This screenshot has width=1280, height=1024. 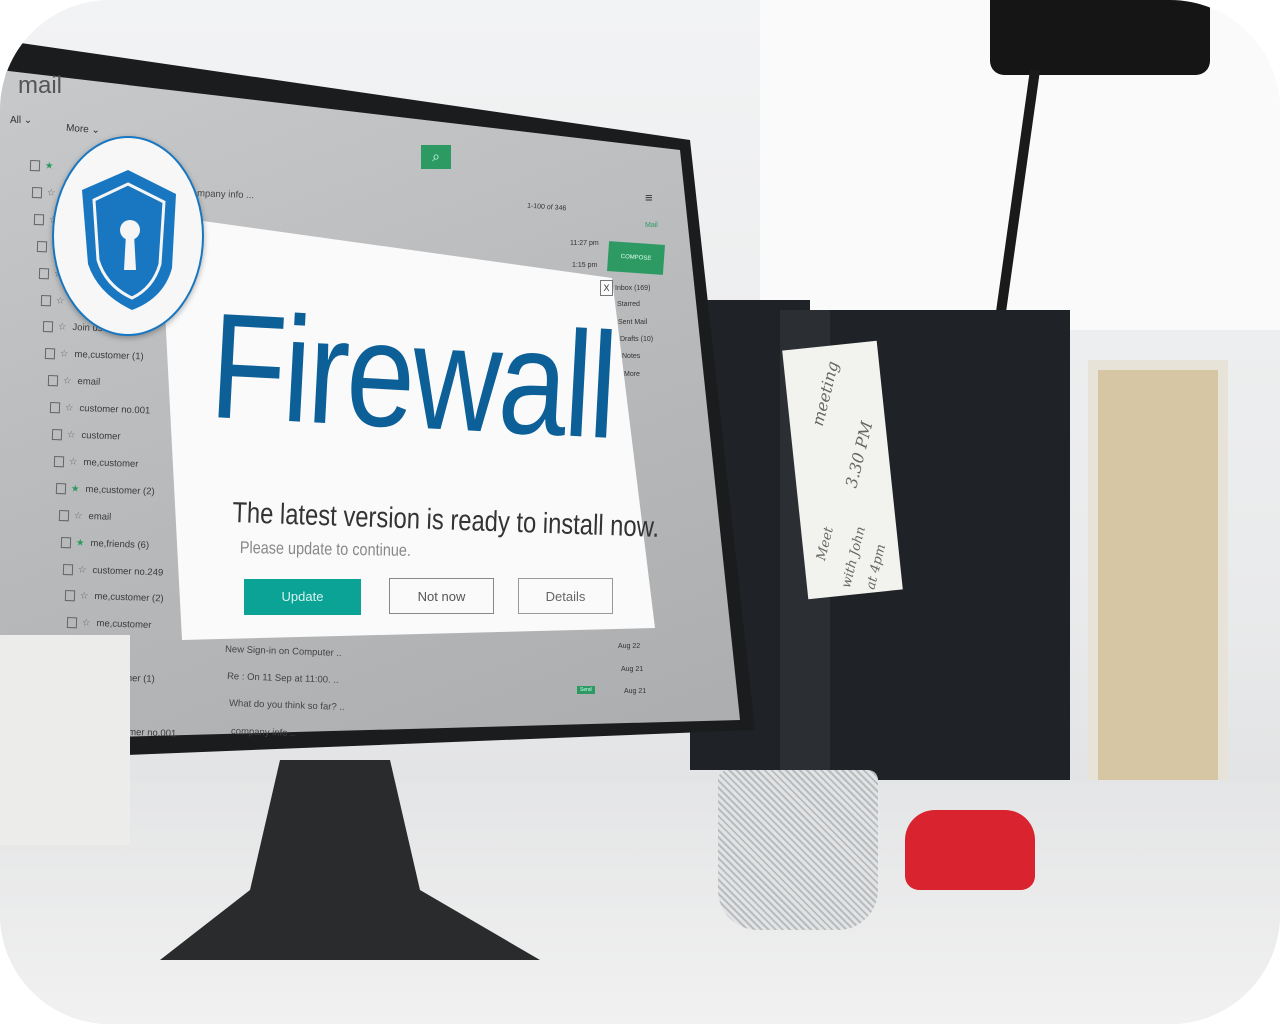 What do you see at coordinates (825, 393) in the screenshot?
I see `note-line: meeting` at bounding box center [825, 393].